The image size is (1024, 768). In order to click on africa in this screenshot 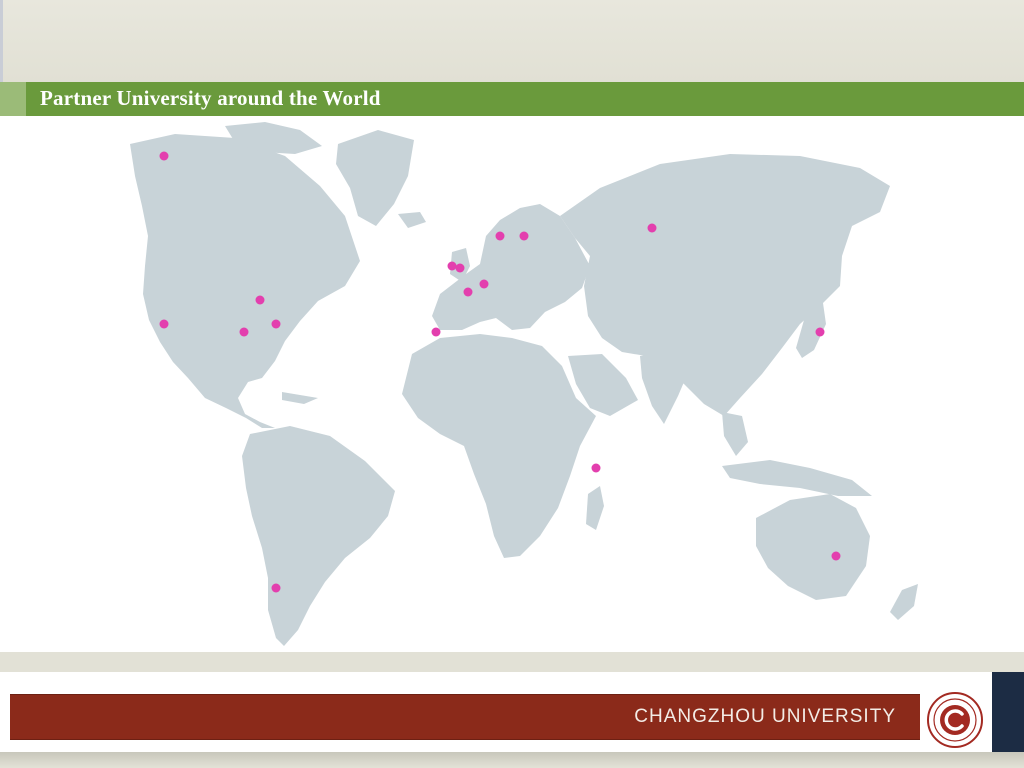, I will do `click(499, 446)`.